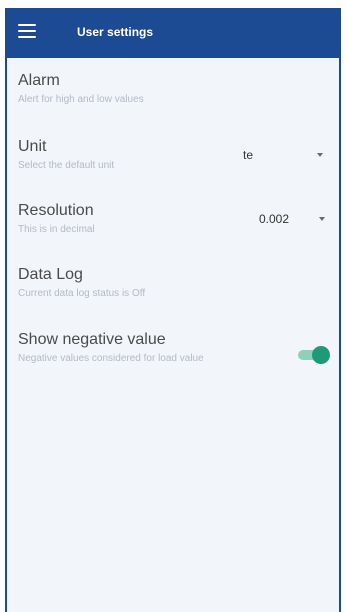 The height and width of the screenshot is (612, 347). I want to click on toggle-thumb, so click(321, 355).